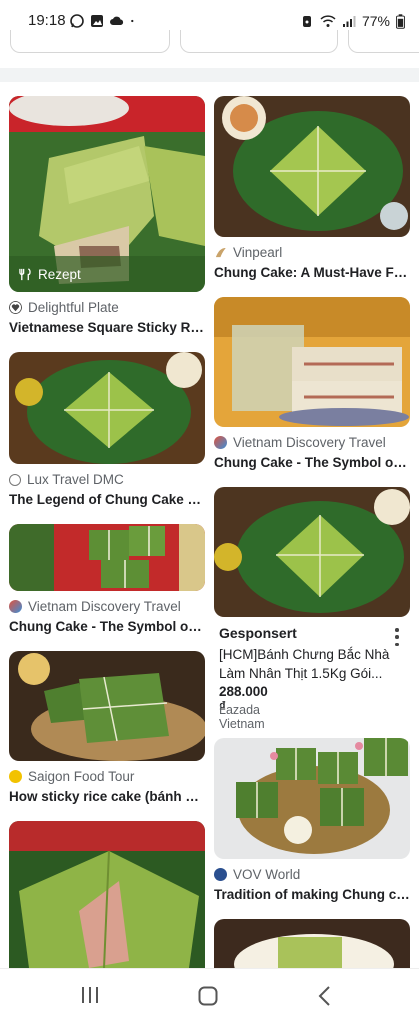 The width and height of the screenshot is (419, 1025). I want to click on result-source: VOV World, so click(257, 874).